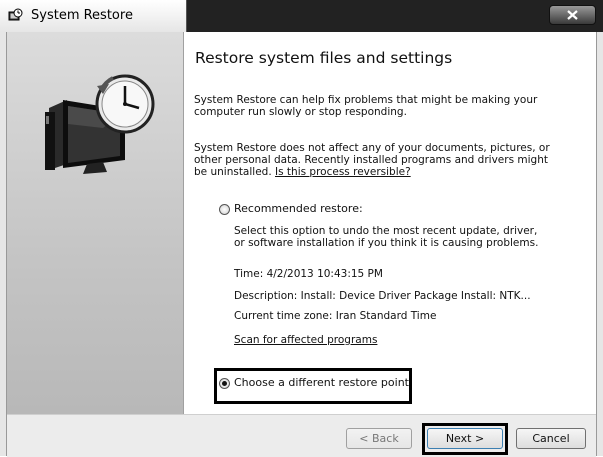  I want to click on reversible-link: Is this process reversible?, so click(343, 172).